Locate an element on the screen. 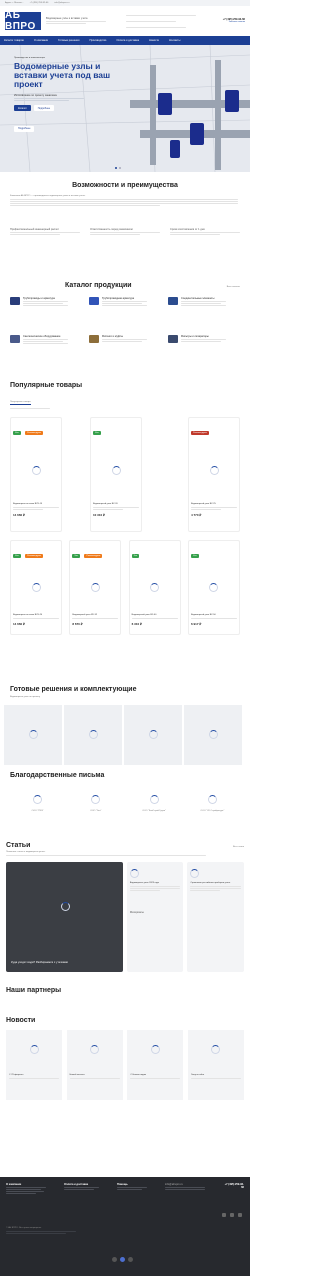 The width and height of the screenshot is (320, 1276). nav-item-production: Производство is located at coordinates (97, 40).